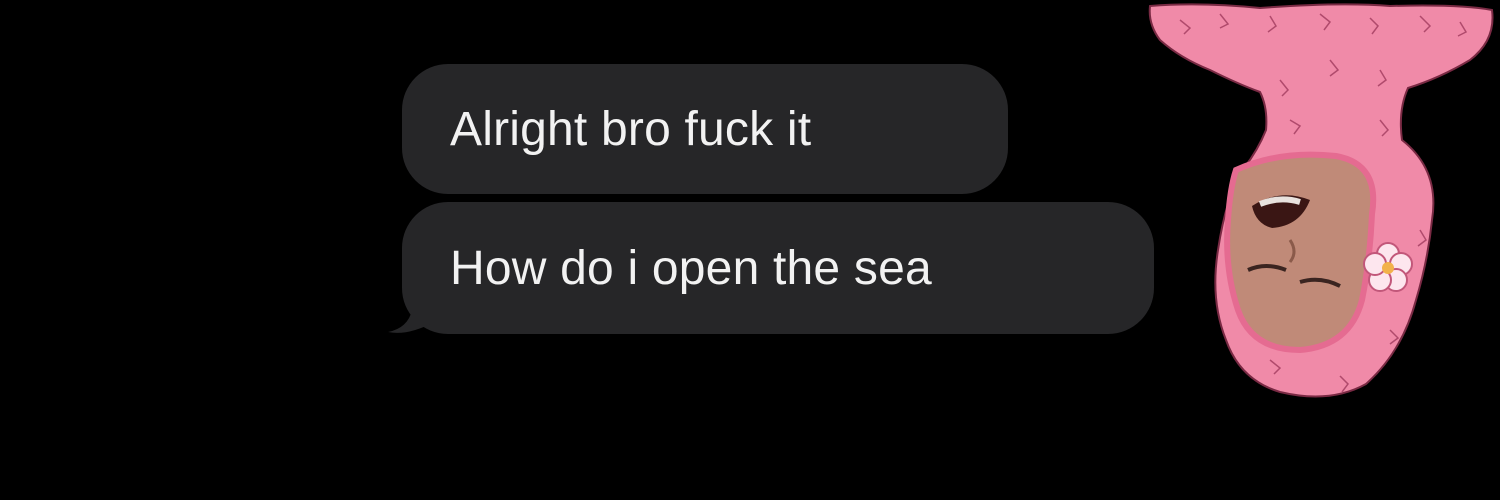 The image size is (1500, 500). I want to click on message-text: How do i open the sea, so click(691, 268).